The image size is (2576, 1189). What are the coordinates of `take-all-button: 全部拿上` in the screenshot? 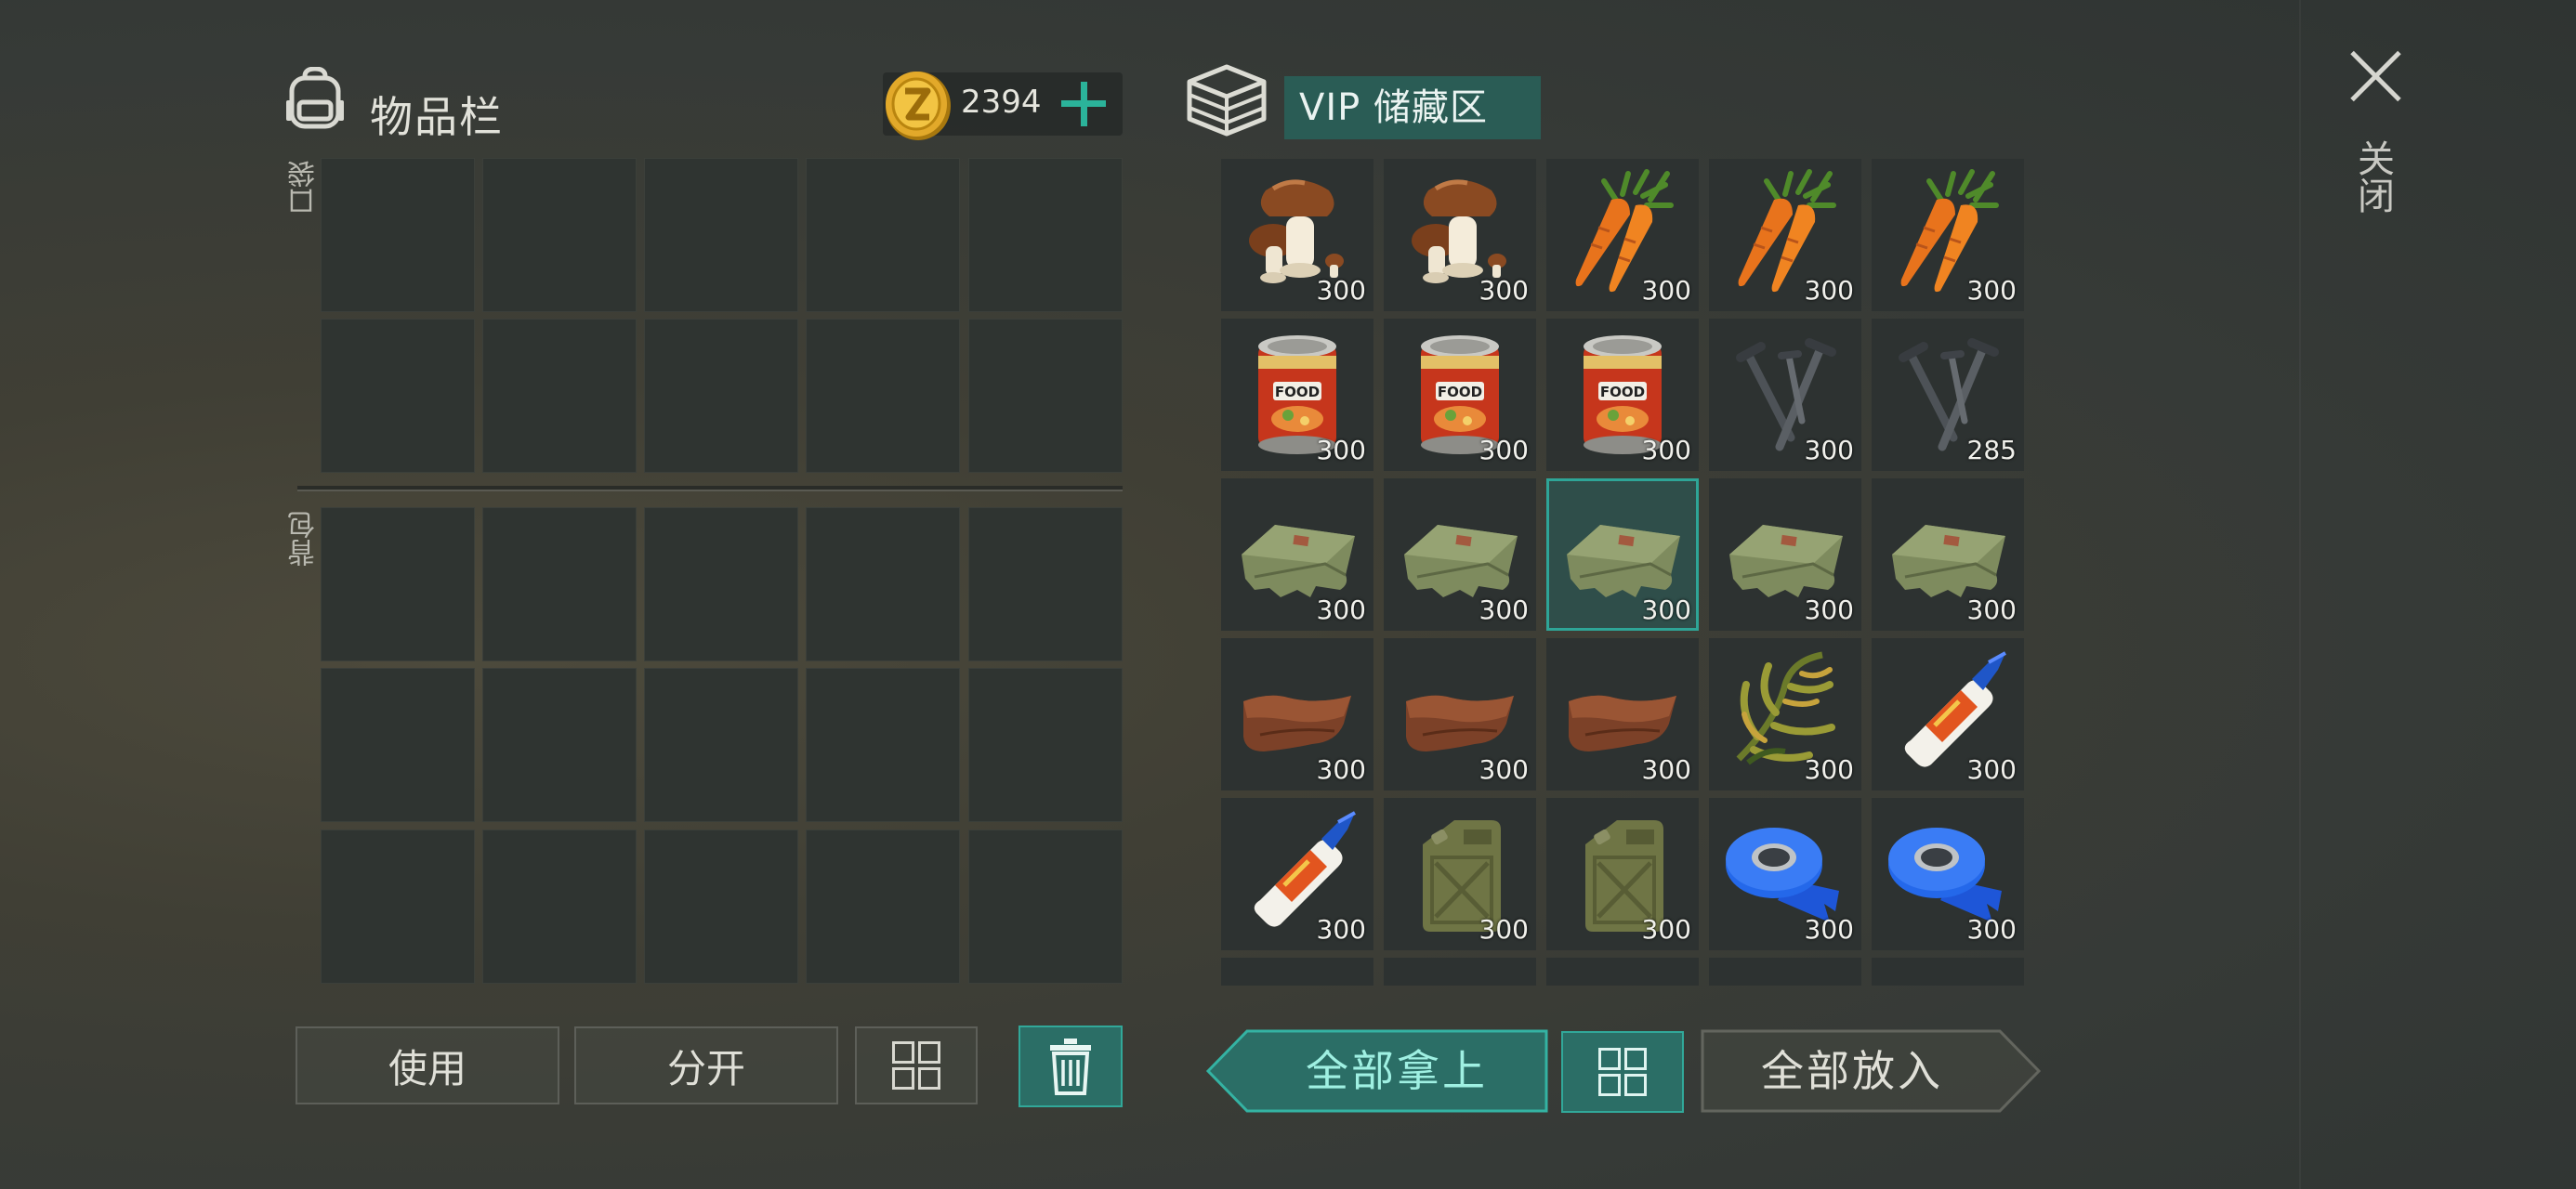 It's located at (1377, 1071).